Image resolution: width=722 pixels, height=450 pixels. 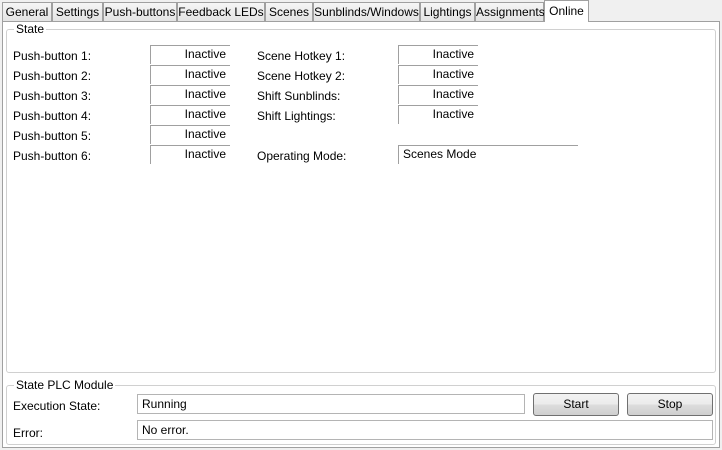 What do you see at coordinates (566, 11) in the screenshot?
I see `tab-online: Online` at bounding box center [566, 11].